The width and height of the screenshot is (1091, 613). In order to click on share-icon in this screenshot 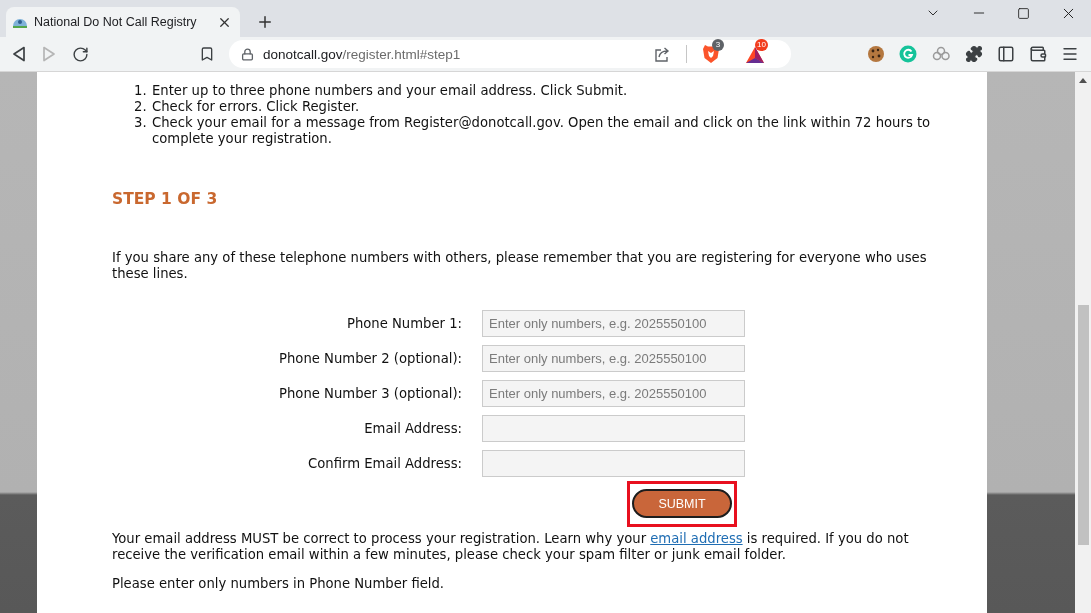, I will do `click(662, 54)`.